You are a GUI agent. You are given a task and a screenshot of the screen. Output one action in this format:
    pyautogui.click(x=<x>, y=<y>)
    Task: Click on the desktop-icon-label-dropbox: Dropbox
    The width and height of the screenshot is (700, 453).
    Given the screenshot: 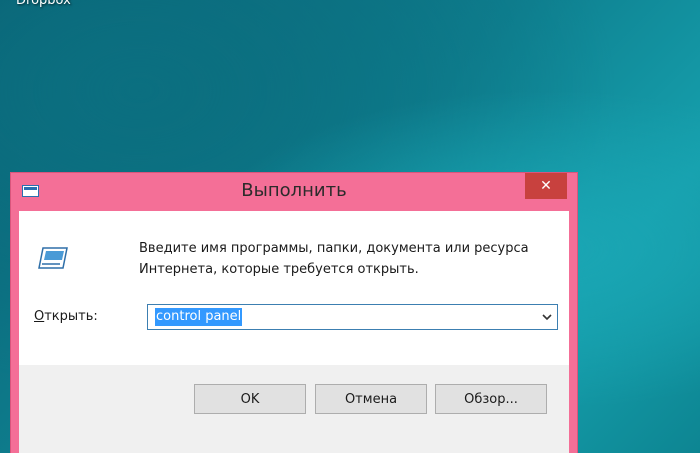 What is the action you would take?
    pyautogui.click(x=43, y=4)
    